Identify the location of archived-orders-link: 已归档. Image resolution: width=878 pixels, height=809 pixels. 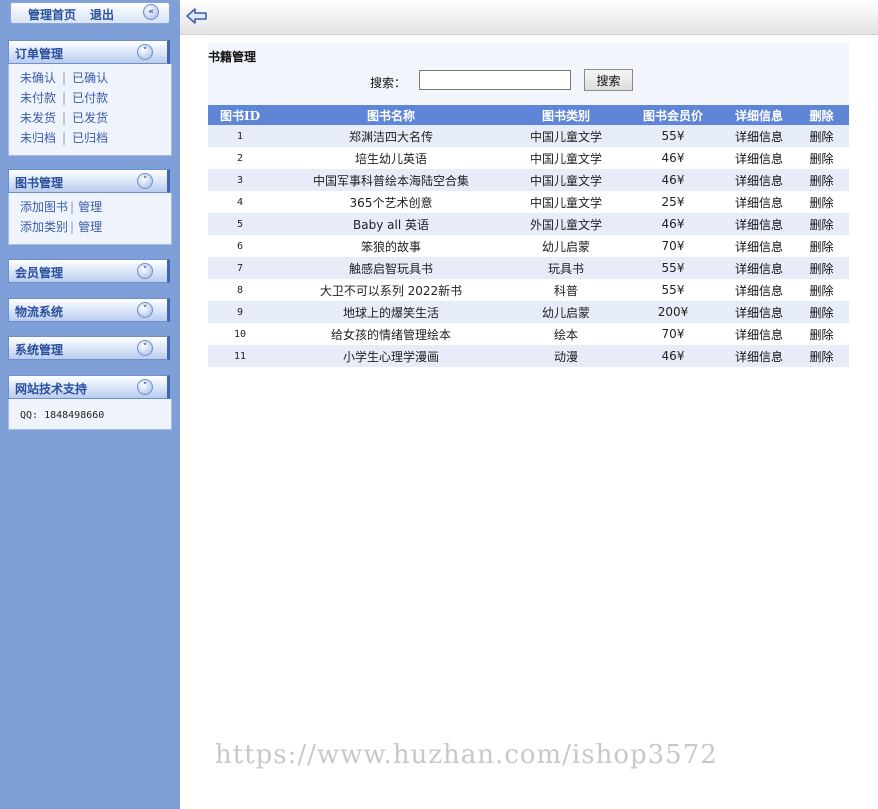
(90, 138).